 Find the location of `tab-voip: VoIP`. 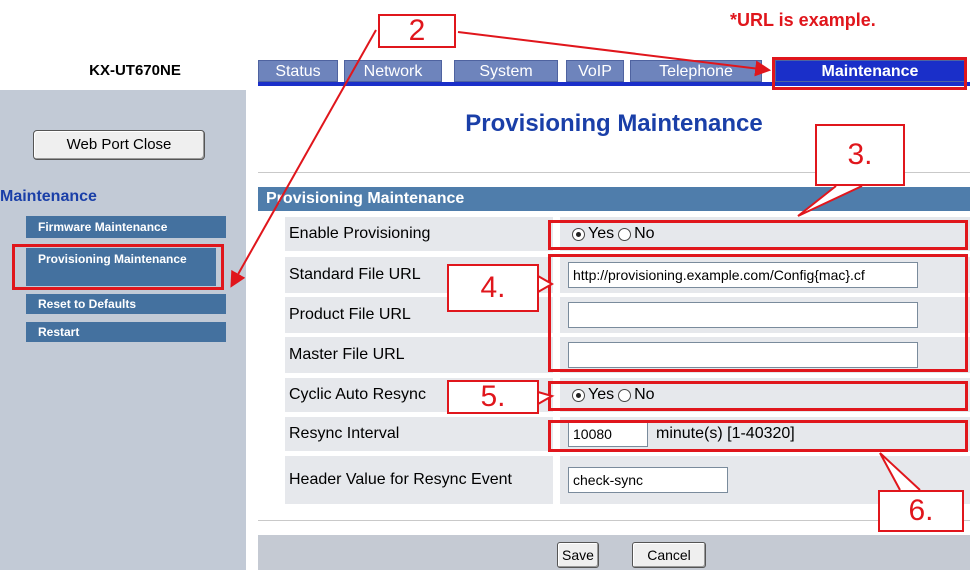

tab-voip: VoIP is located at coordinates (595, 71).